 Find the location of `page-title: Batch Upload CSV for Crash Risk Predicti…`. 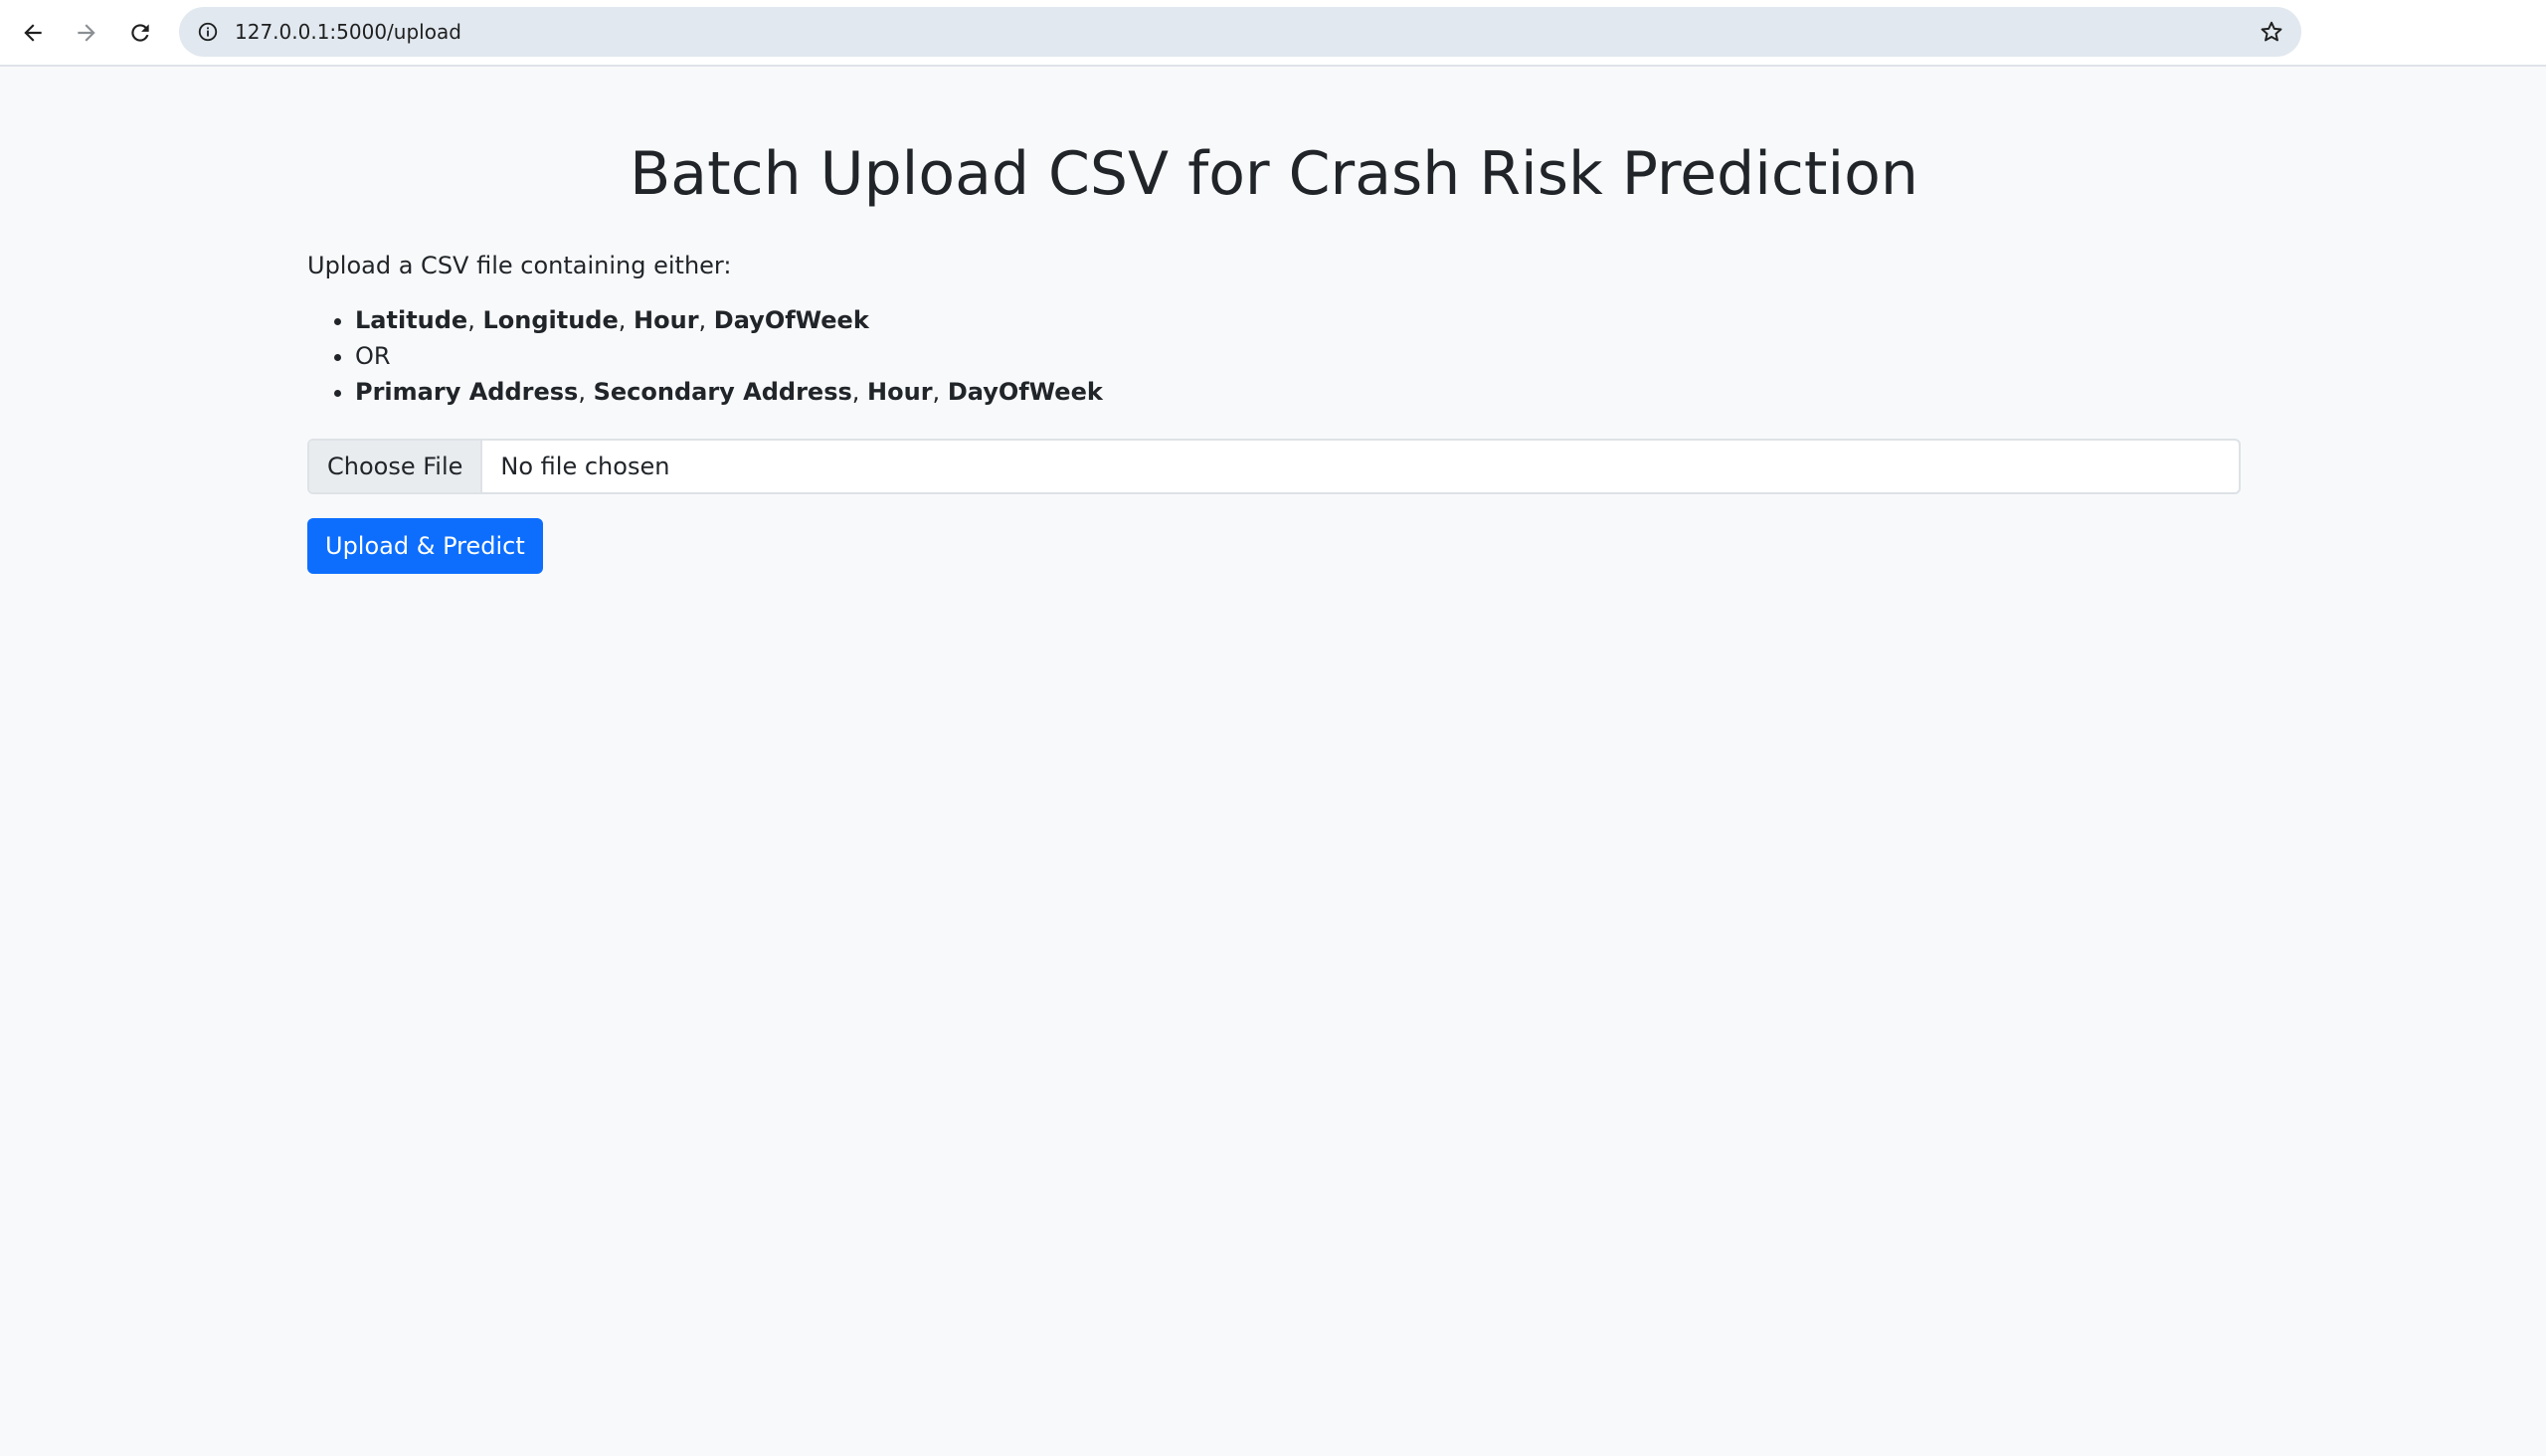

page-title: Batch Upload CSV for Crash Risk Predicti… is located at coordinates (1274, 174).